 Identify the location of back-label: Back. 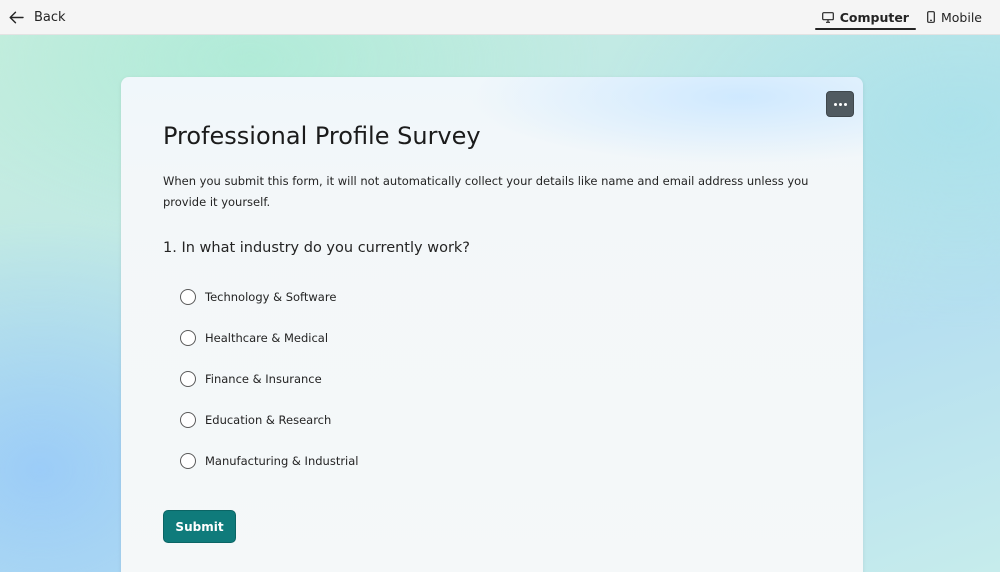
(50, 17).